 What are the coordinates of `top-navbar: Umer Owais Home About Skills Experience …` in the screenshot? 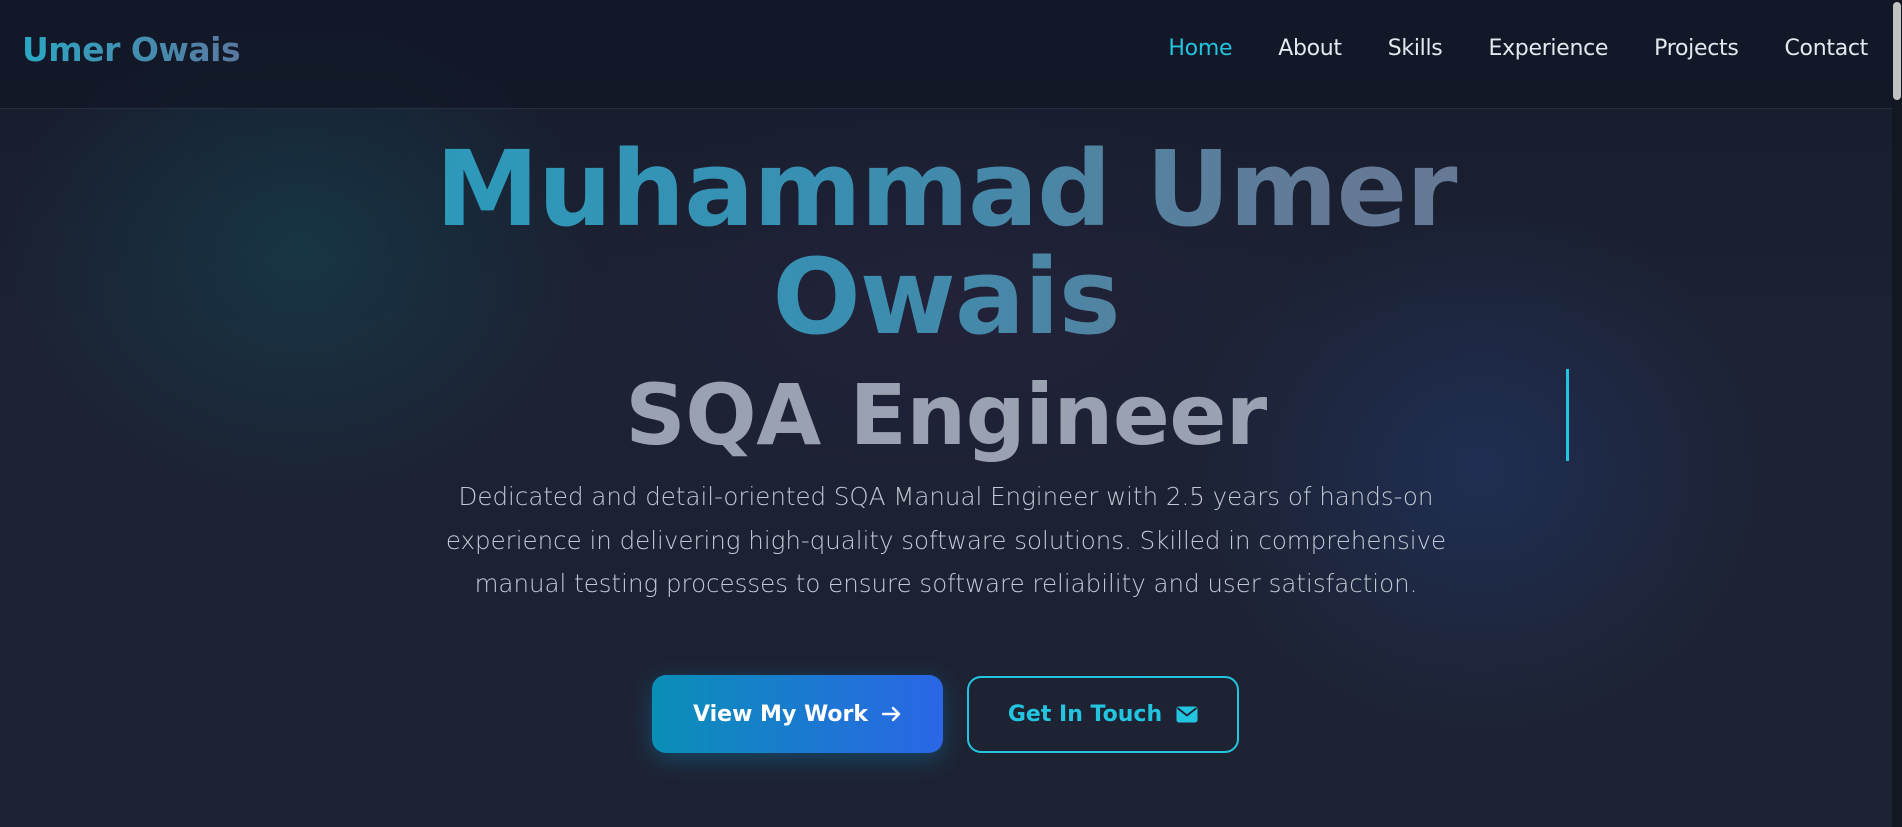 It's located at (946, 54).